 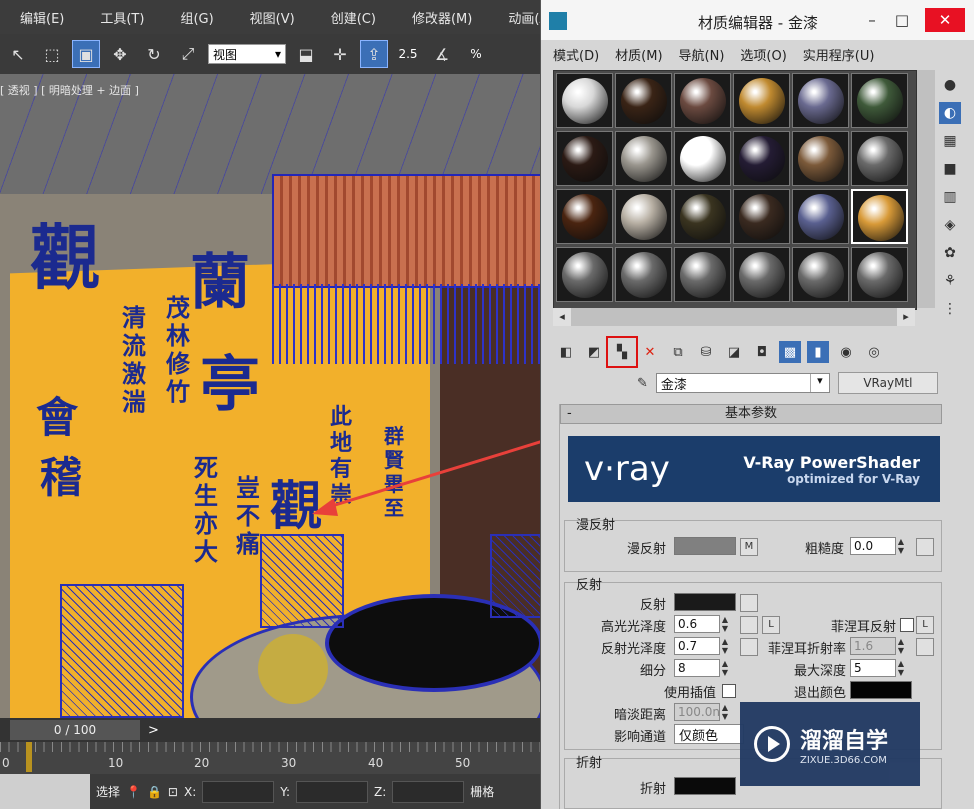 What do you see at coordinates (925, 547) in the screenshot?
I see `roughness-map-button` at bounding box center [925, 547].